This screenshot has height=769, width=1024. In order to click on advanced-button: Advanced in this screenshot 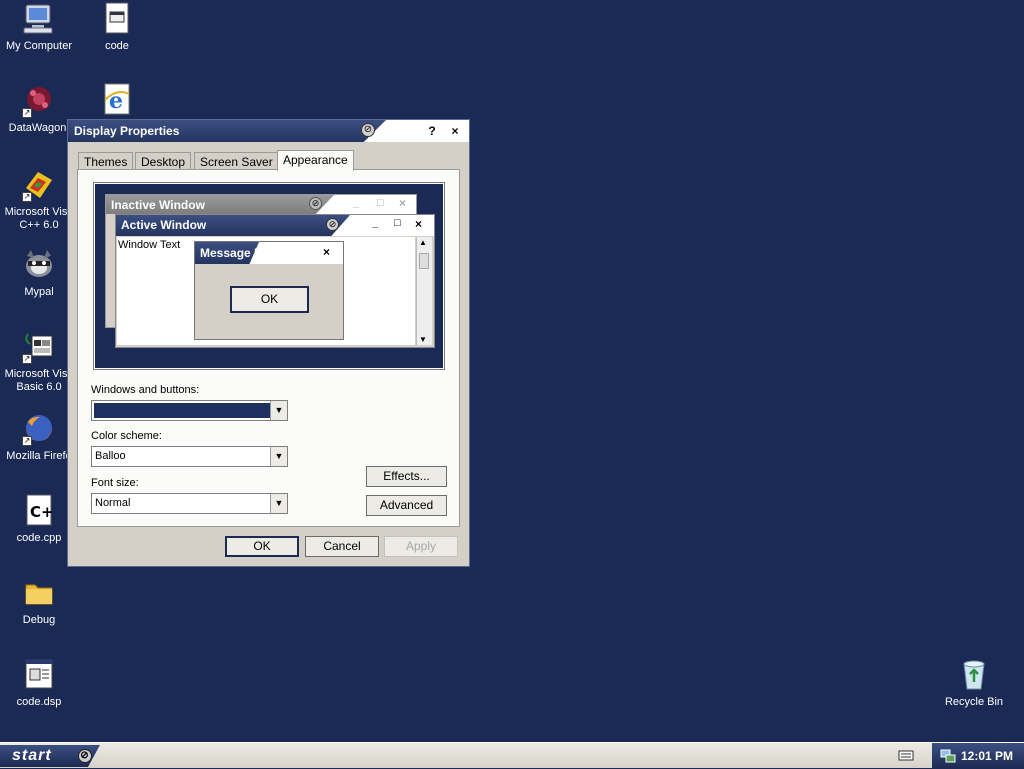, I will do `click(406, 505)`.